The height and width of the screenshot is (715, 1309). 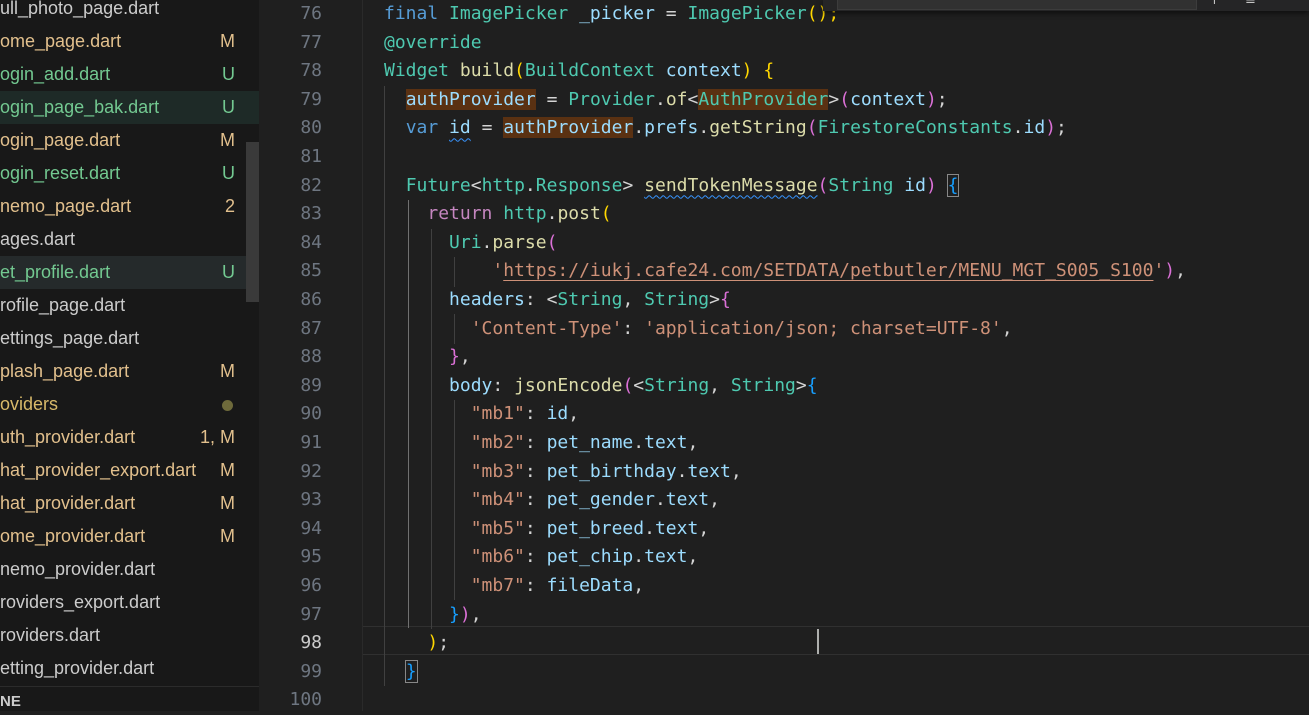 What do you see at coordinates (460, 128) in the screenshot?
I see `token-variable-warning: id` at bounding box center [460, 128].